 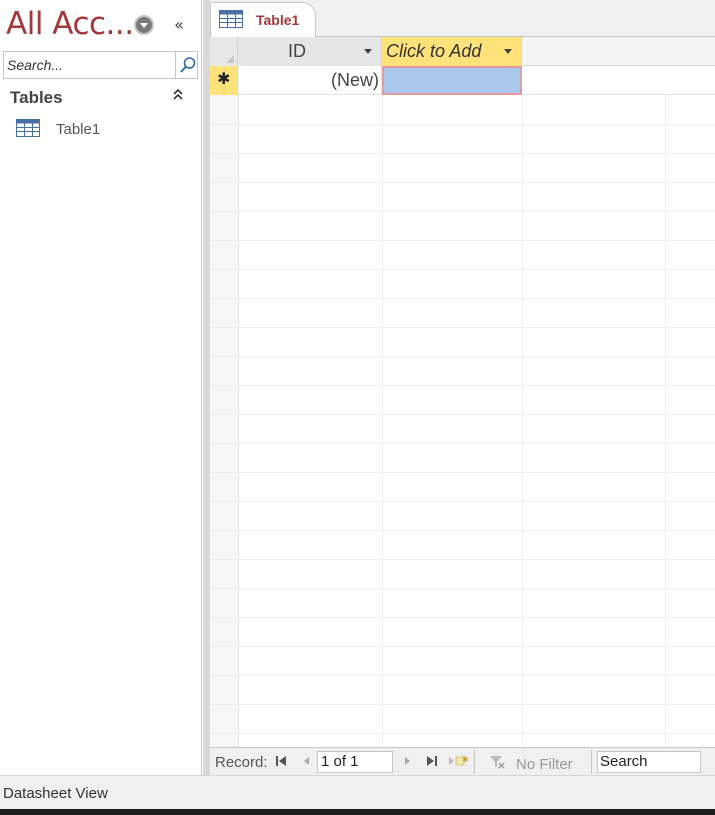 What do you see at coordinates (310, 80) in the screenshot?
I see `cell-id: (New)` at bounding box center [310, 80].